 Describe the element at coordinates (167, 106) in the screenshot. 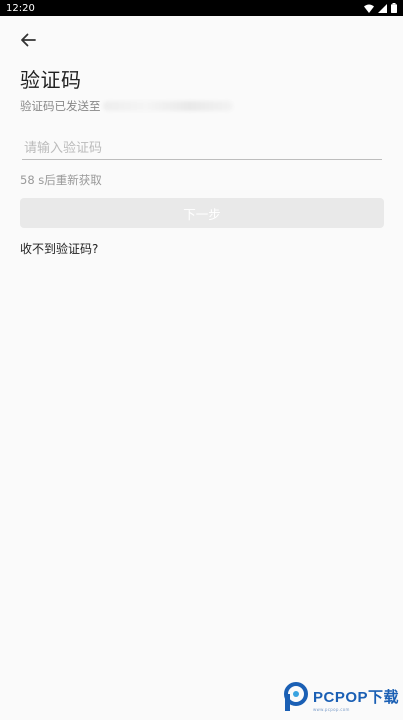

I see `redacted-phone-number` at that location.